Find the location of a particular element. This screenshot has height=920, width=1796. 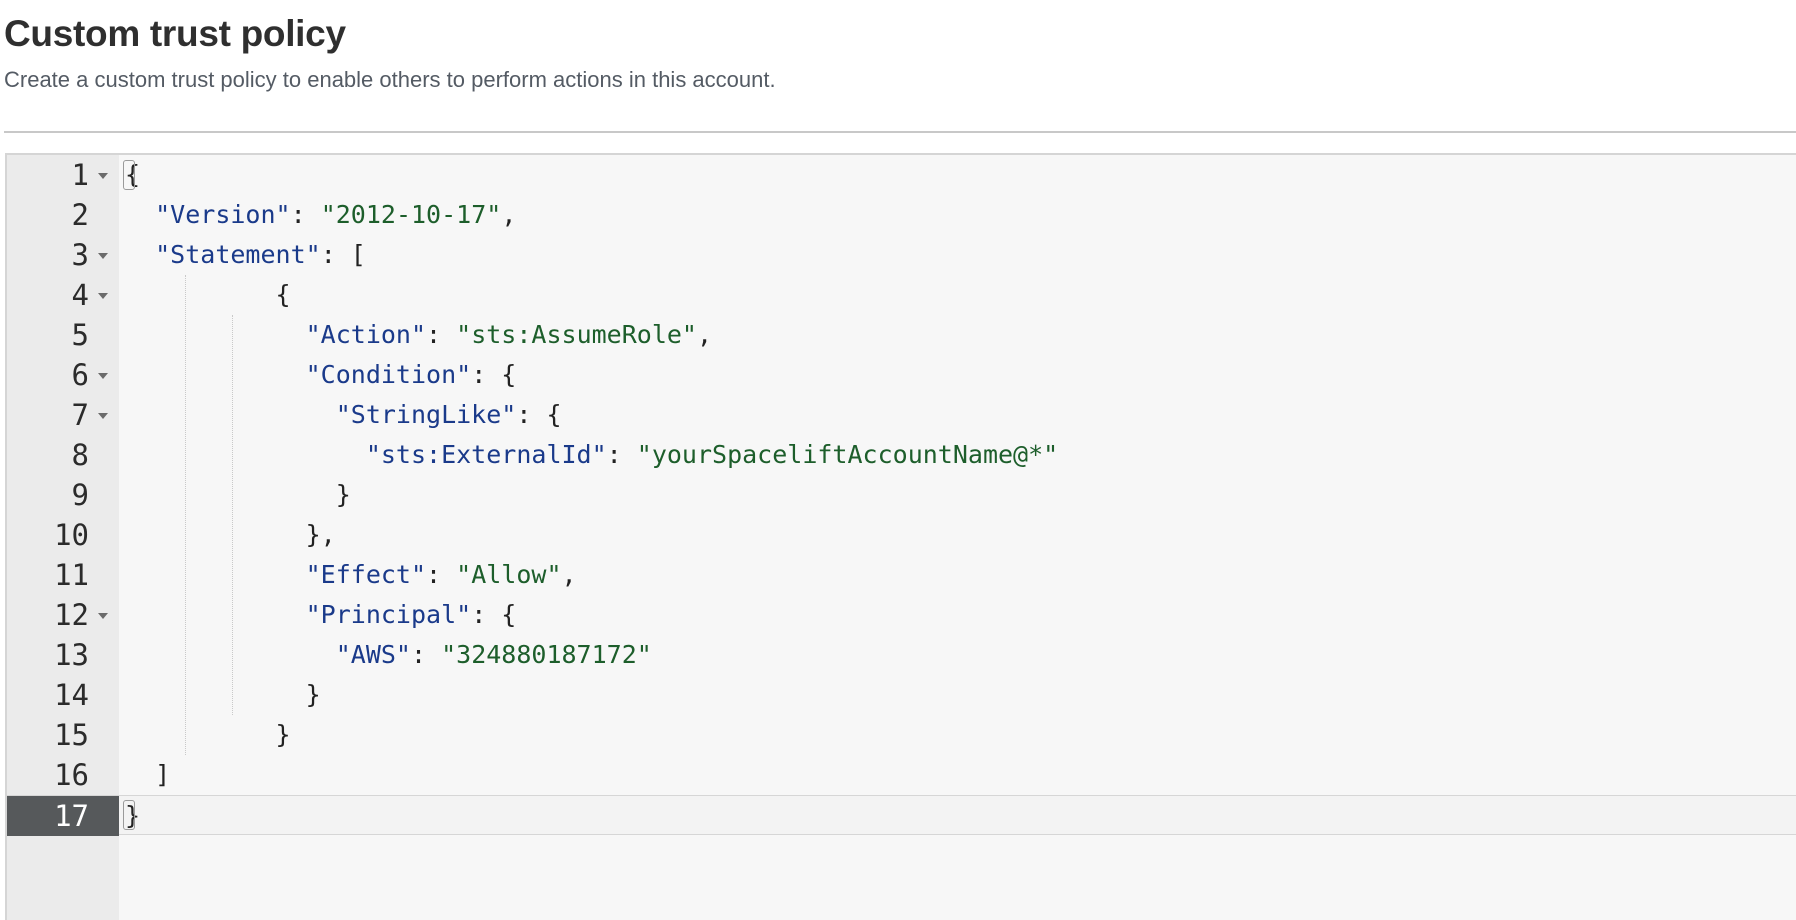

code-line: 14 } is located at coordinates (901, 695).